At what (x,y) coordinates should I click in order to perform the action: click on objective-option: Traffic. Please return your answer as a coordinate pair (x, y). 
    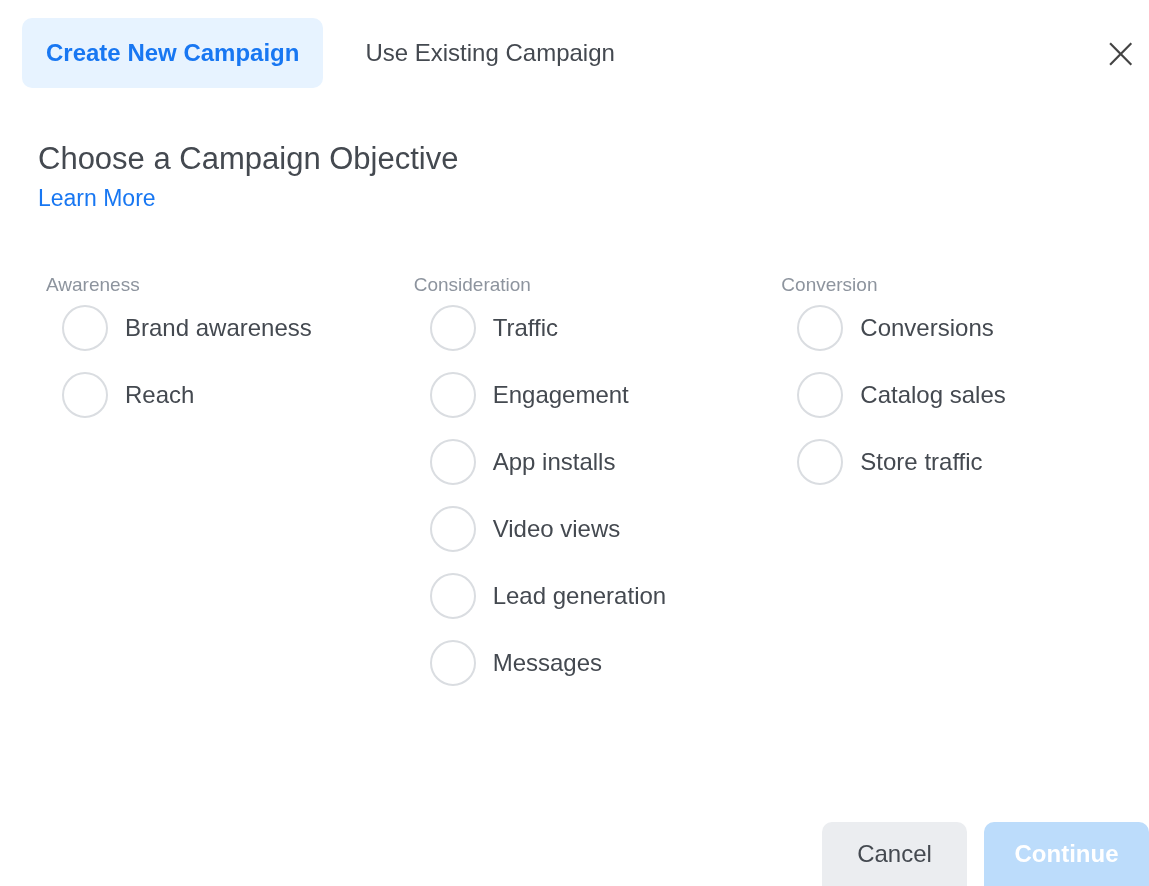
    Looking at the image, I should click on (605, 328).